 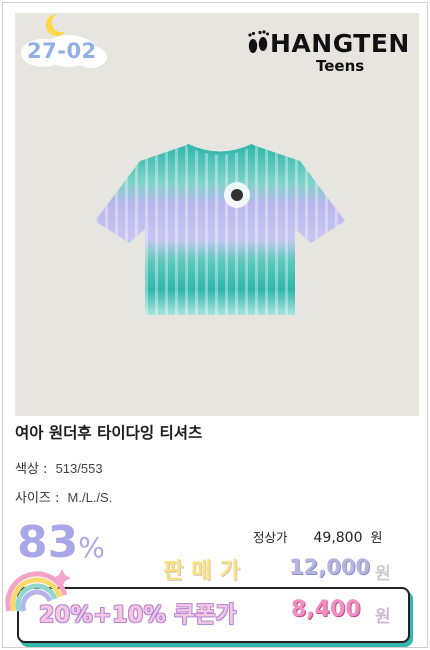 What do you see at coordinates (55, 24) in the screenshot?
I see `moon-icon` at bounding box center [55, 24].